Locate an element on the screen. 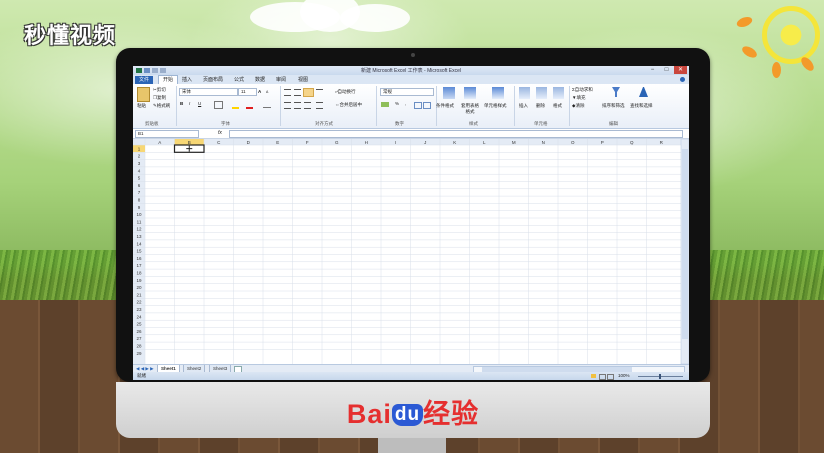 This screenshot has height=453, width=824. row-header-21: 21 is located at coordinates (139, 294).